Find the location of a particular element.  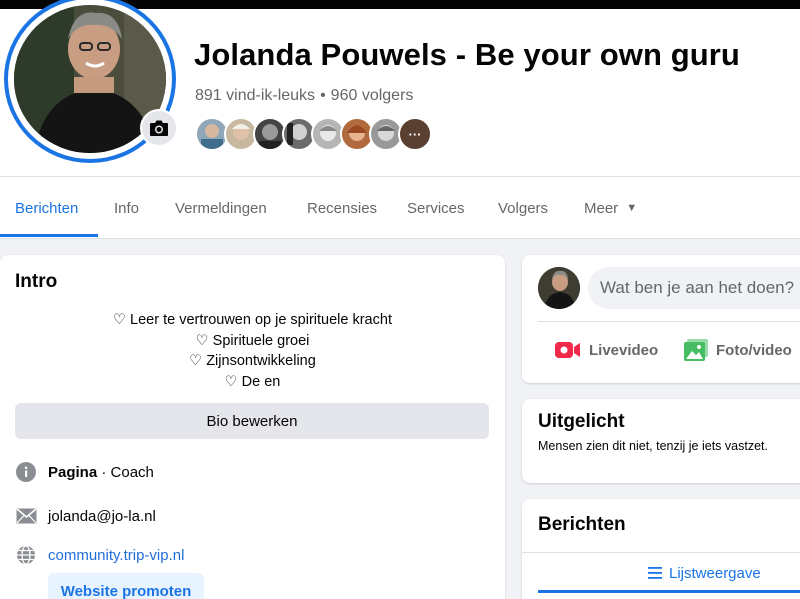

more-followers-button: ··· is located at coordinates (415, 134).